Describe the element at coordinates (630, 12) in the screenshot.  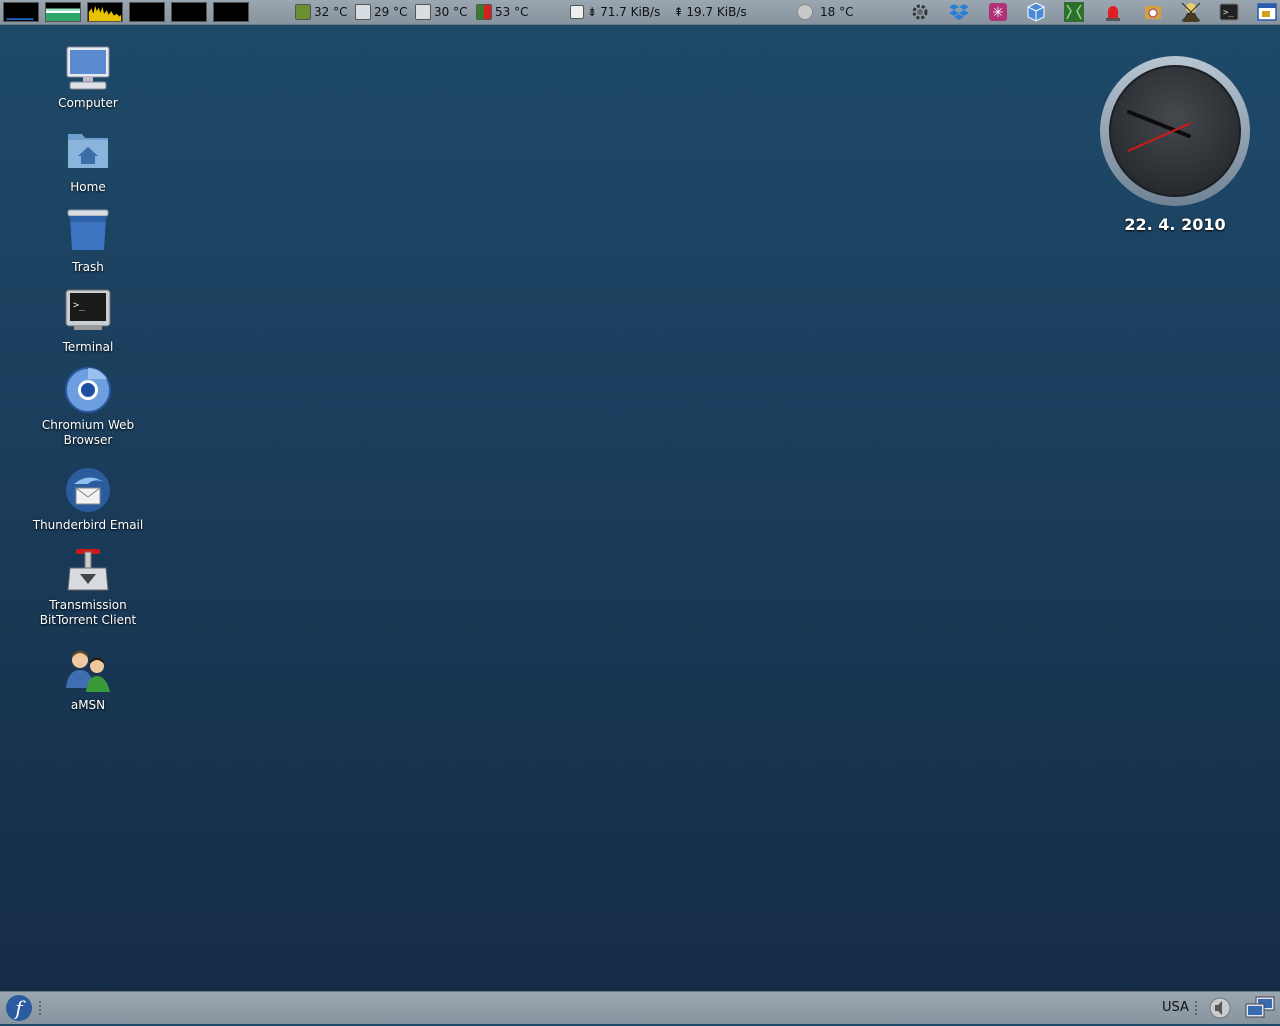
I see `download-speed: 71.7 KiB/s` at that location.